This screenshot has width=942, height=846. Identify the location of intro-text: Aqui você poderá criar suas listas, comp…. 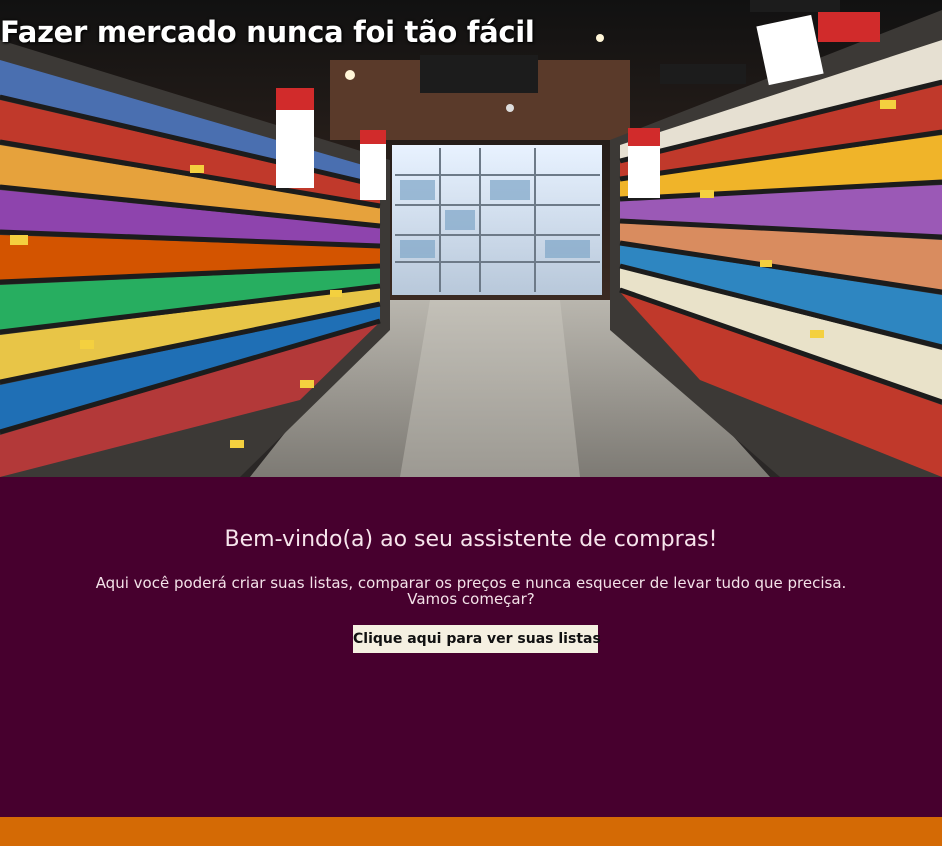
(471, 591).